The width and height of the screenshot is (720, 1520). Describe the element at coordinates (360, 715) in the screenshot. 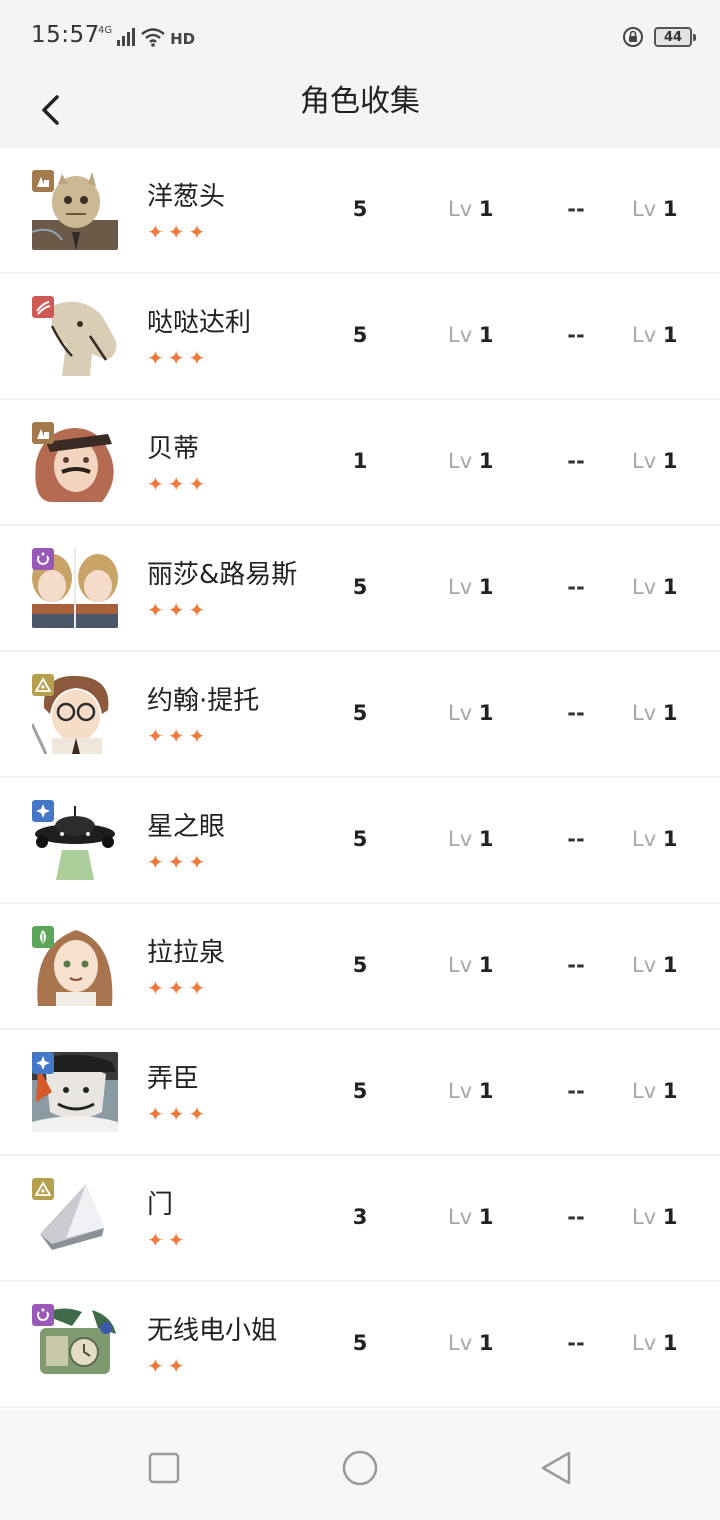

I see `character-row: 约翰·提托 ✦✦✦ 5 Lv 1 -- Lv 1` at that location.